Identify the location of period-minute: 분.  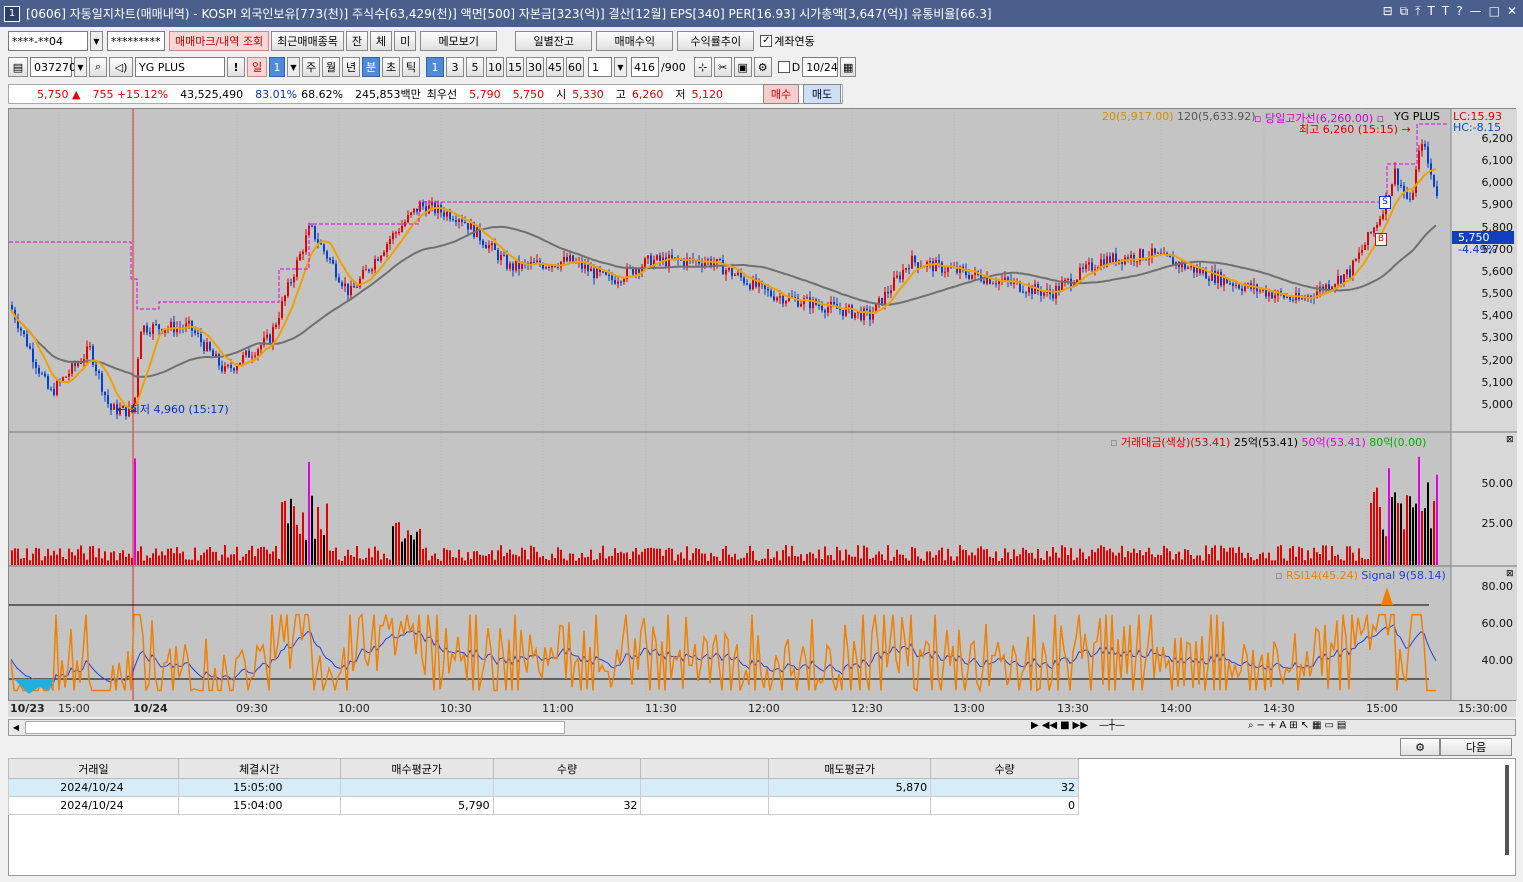
(371, 67).